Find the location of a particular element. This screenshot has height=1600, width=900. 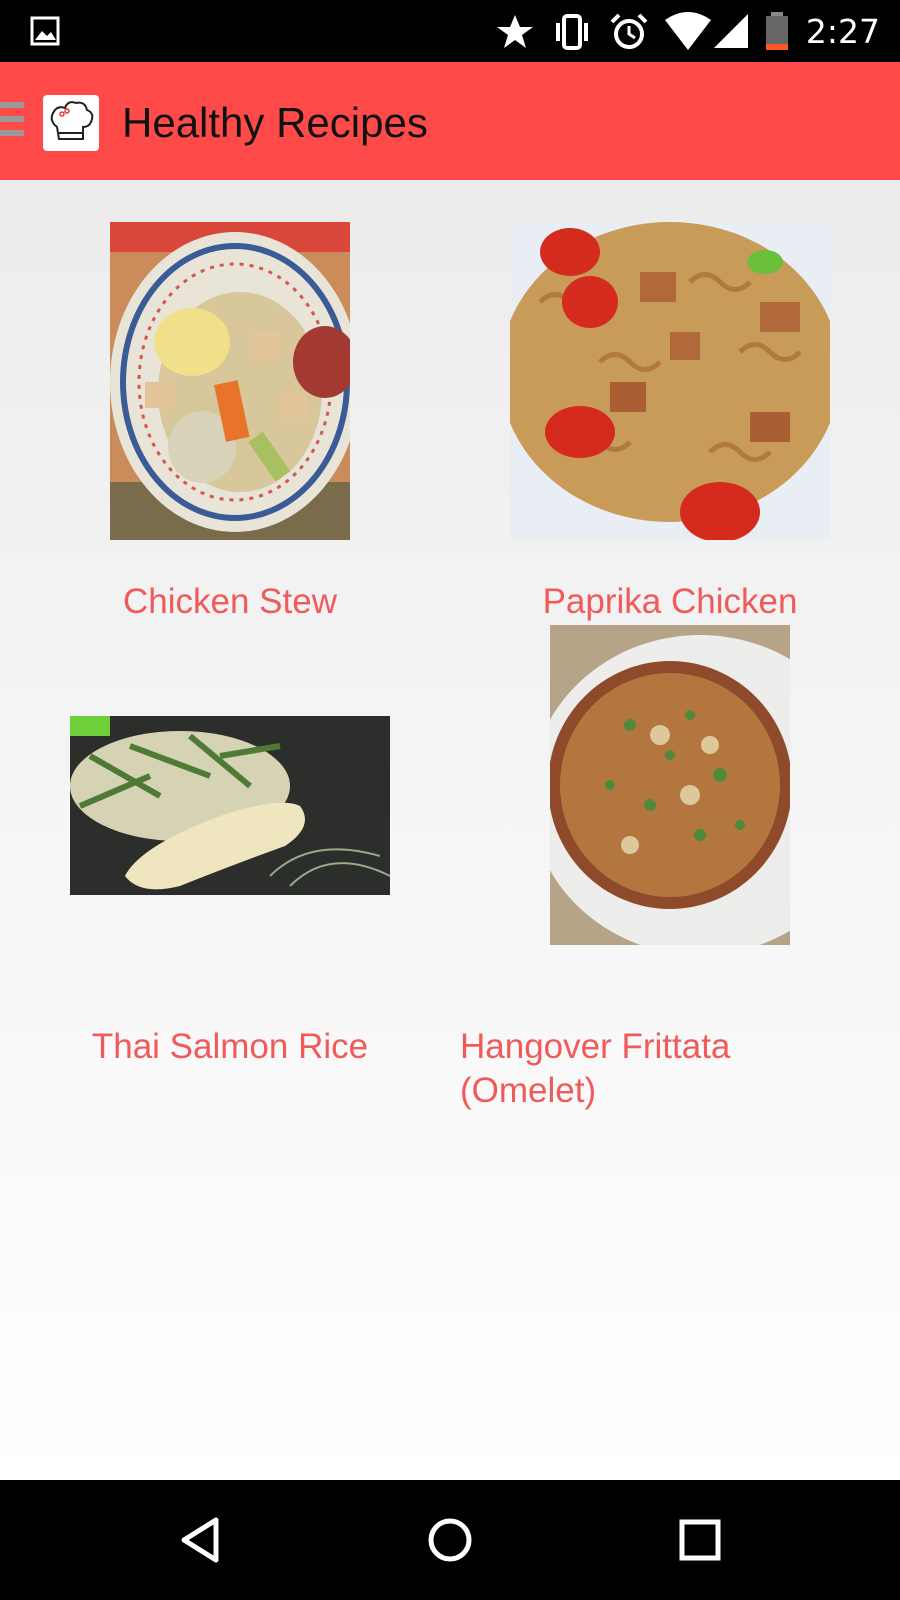

battery-icon is located at coordinates (777, 31).